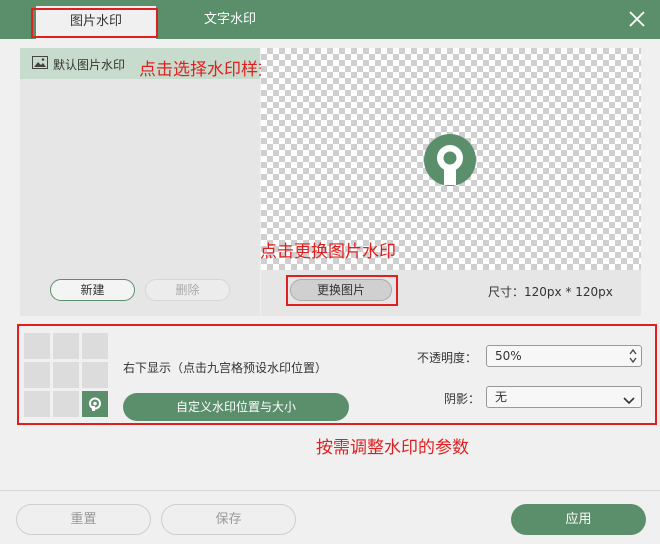  I want to click on annotation-highlight-tab, so click(94, 23).